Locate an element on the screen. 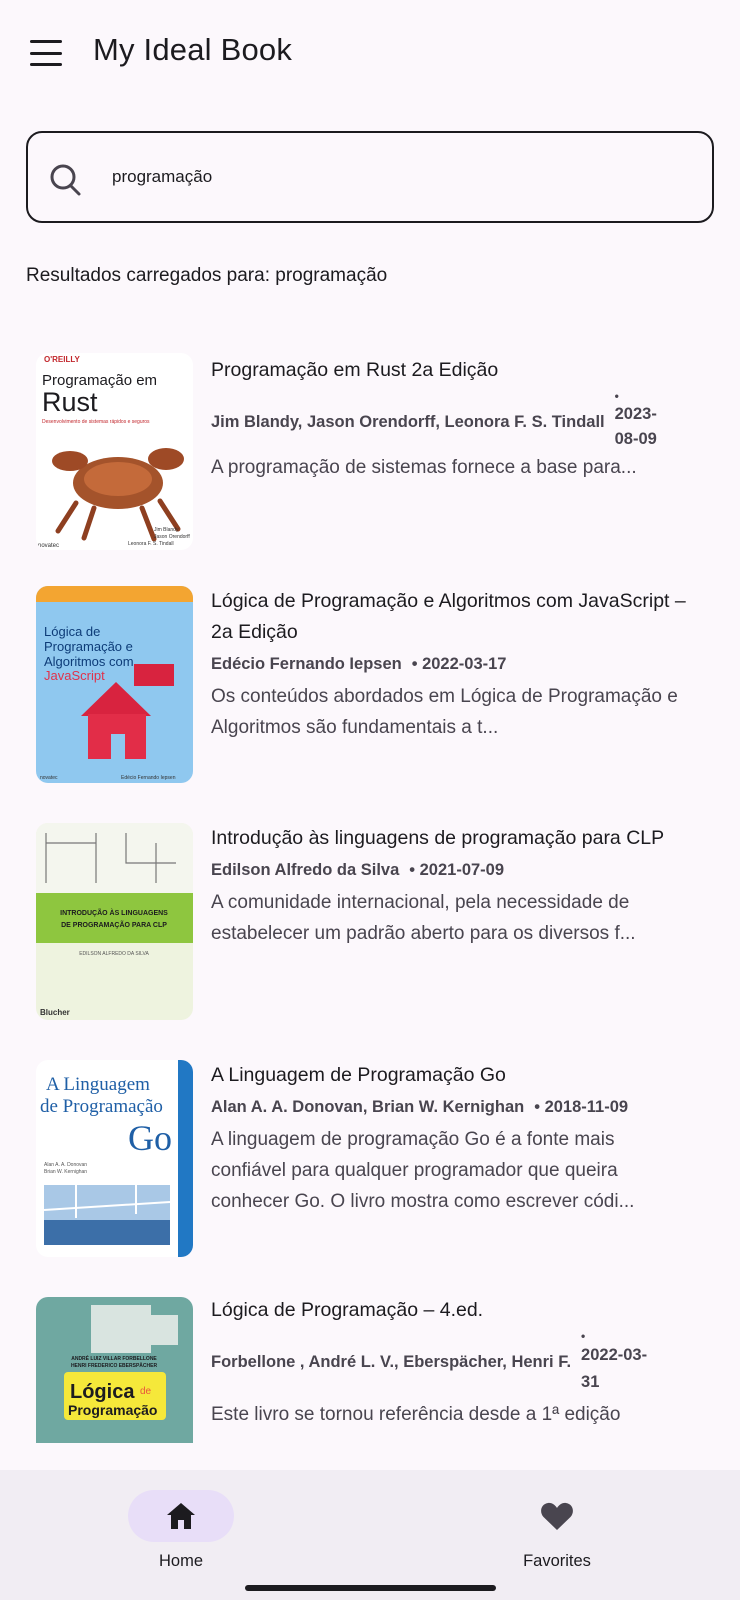 The image size is (740, 1600). nav-favorites-indicator is located at coordinates (557, 1516).